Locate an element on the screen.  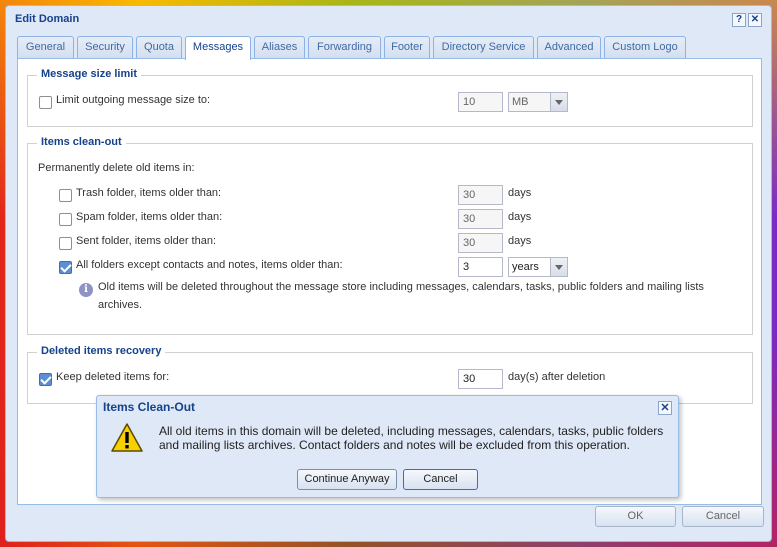
dialog-close-icon: ✕ is located at coordinates (665, 408).